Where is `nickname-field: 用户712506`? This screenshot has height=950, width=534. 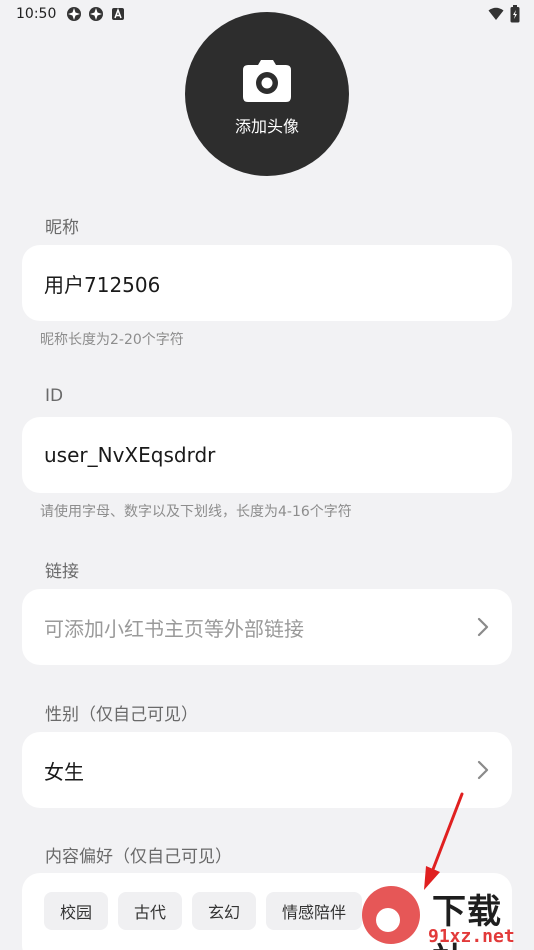
nickname-field: 用户712506 is located at coordinates (267, 283).